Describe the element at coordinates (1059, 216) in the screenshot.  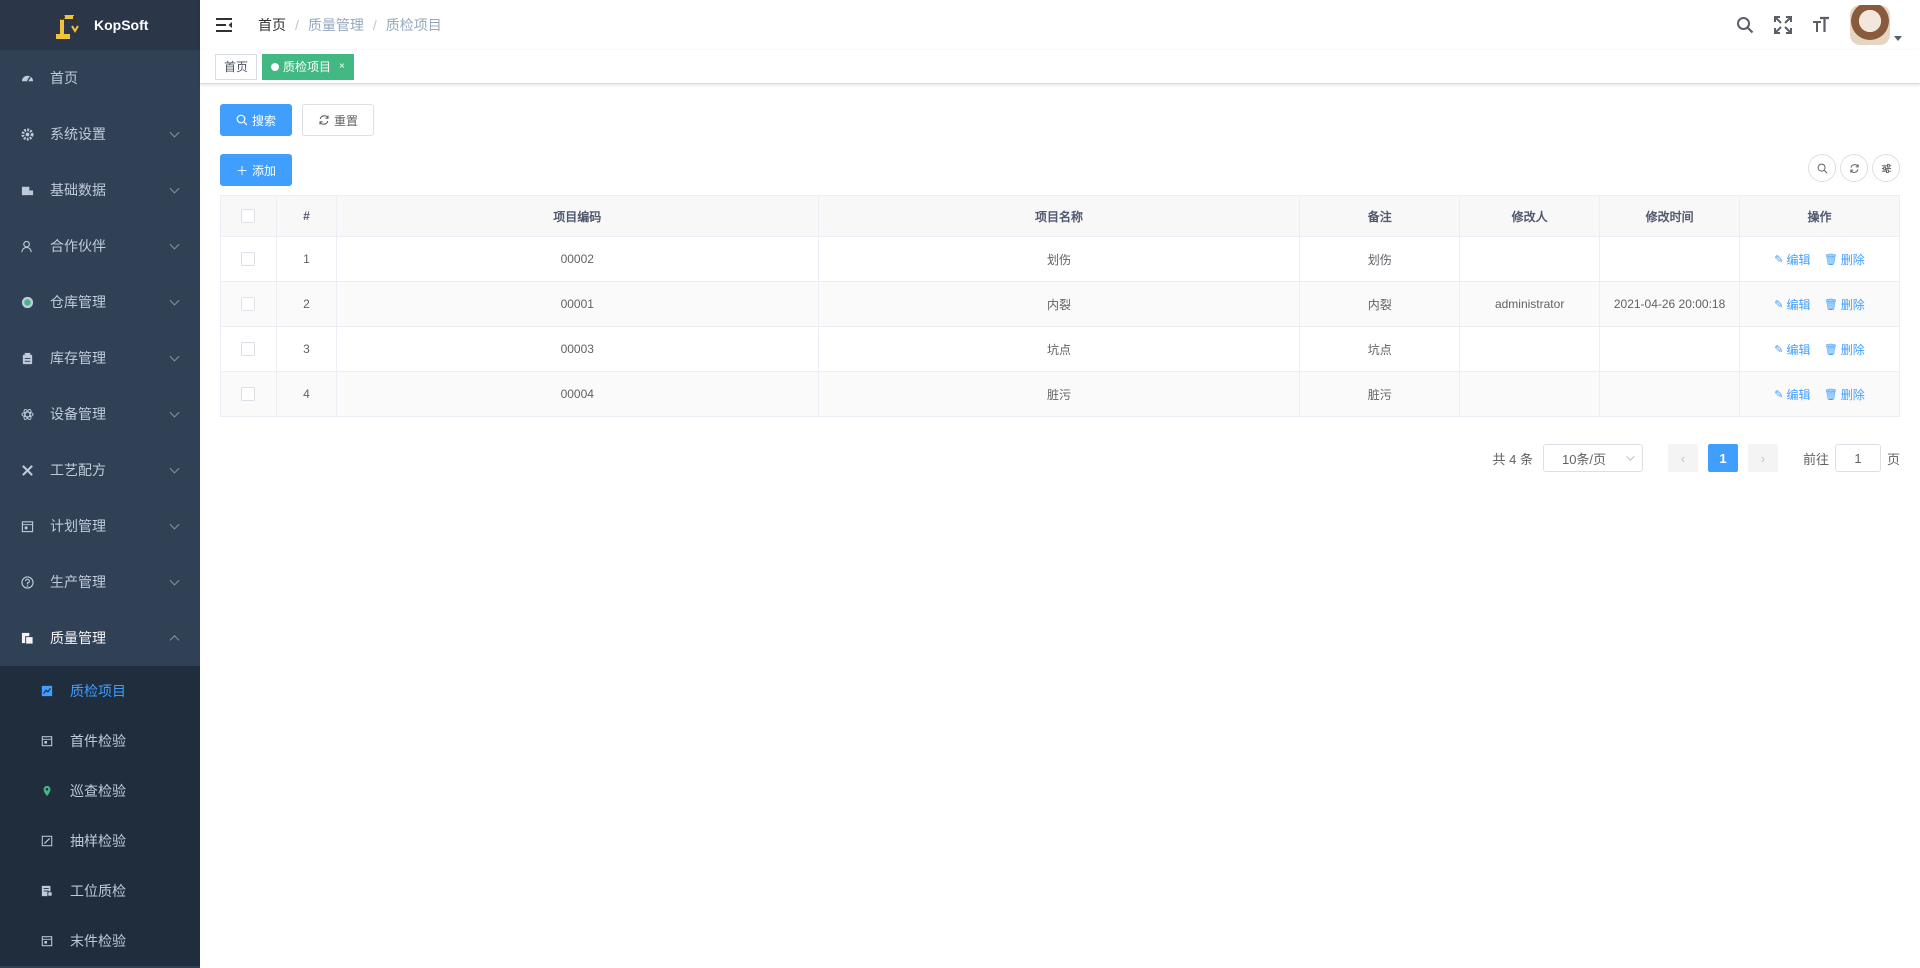
I see `column-header: 项目名称` at that location.